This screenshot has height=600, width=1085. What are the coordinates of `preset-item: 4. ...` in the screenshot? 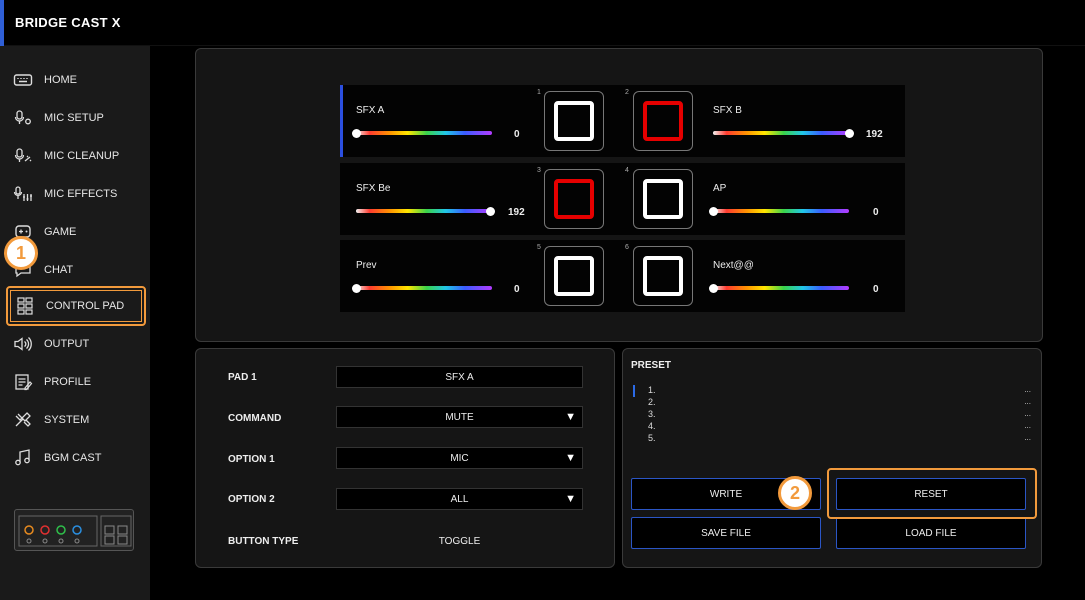 It's located at (831, 427).